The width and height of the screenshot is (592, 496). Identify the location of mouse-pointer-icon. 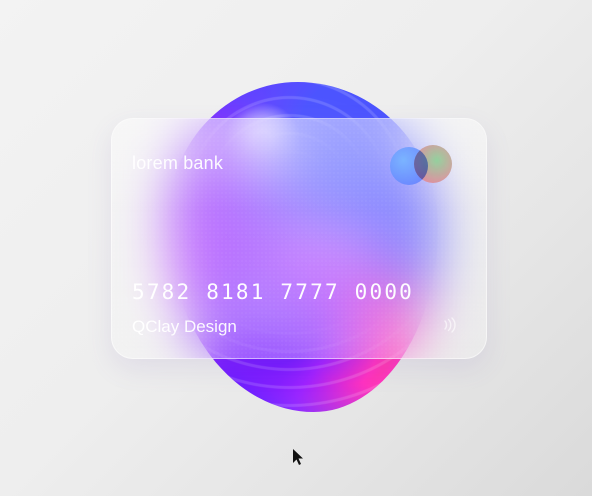
(298, 457).